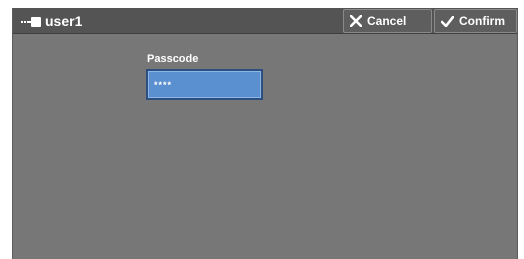 The image size is (524, 259). Describe the element at coordinates (356, 21) in the screenshot. I see `close-icon` at that location.